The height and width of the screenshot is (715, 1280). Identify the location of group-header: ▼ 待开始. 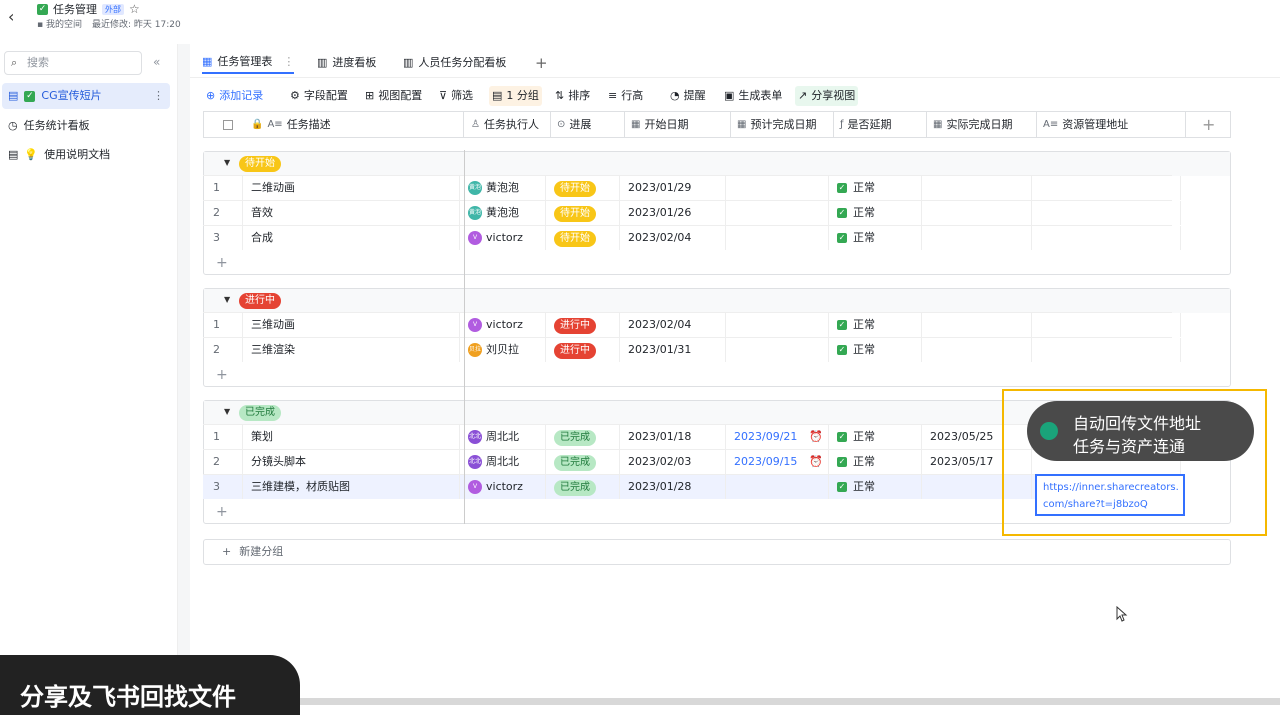
(717, 164).